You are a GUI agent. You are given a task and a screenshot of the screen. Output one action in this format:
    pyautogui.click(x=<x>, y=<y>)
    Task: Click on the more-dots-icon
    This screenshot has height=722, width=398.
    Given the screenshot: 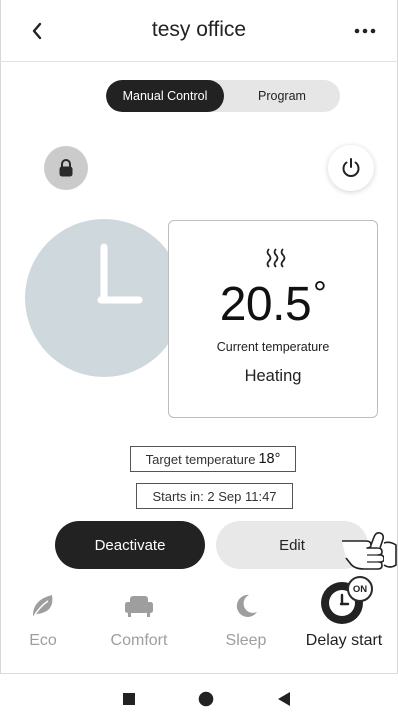 What is the action you would take?
    pyautogui.click(x=365, y=31)
    